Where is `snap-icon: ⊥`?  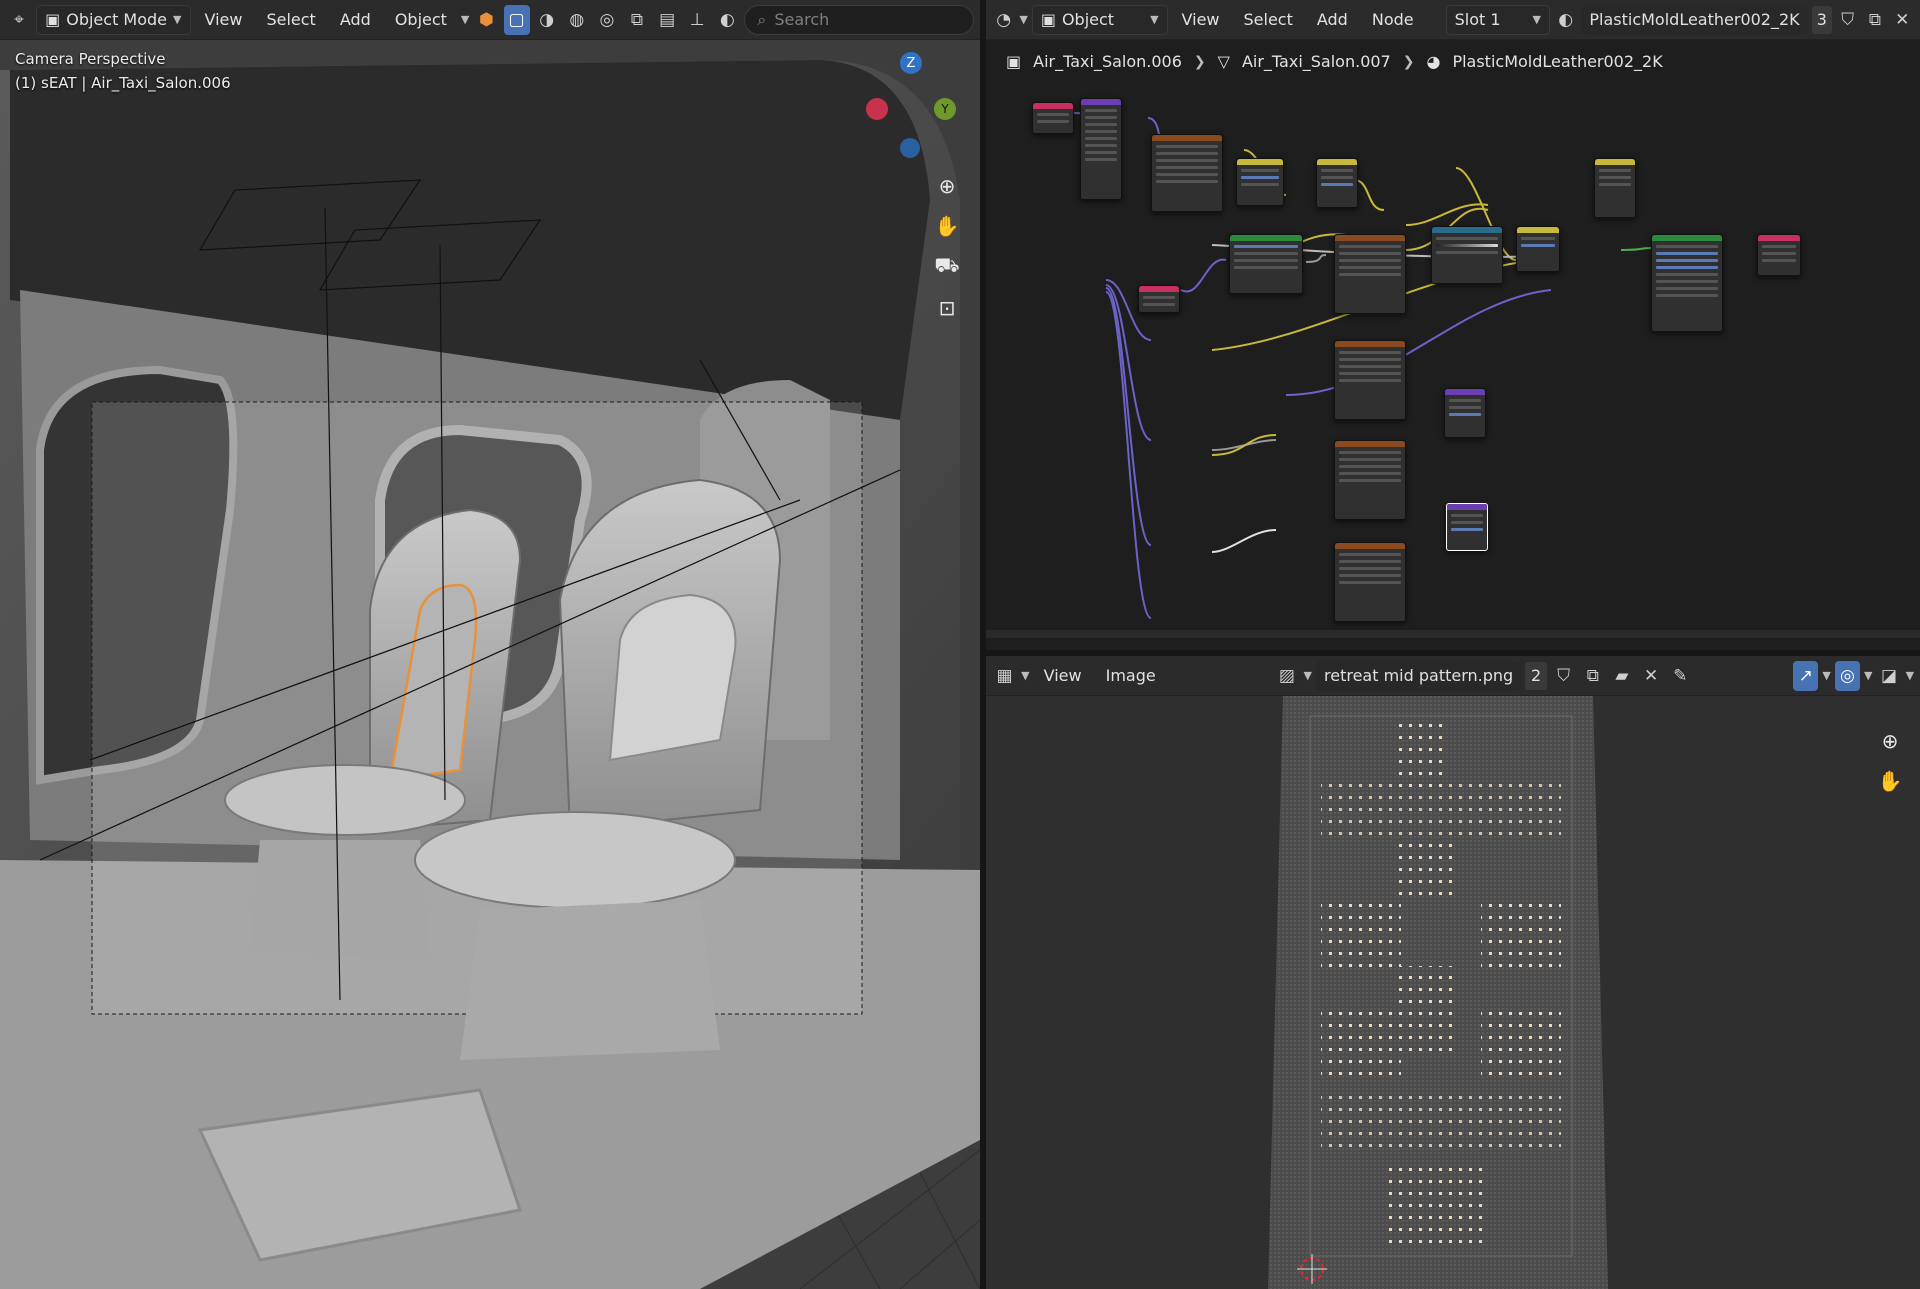
snap-icon: ⊥ is located at coordinates (697, 20).